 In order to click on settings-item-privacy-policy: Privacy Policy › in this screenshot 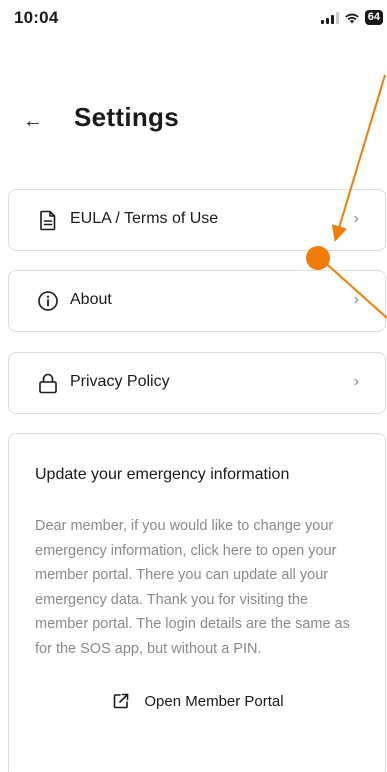, I will do `click(197, 383)`.